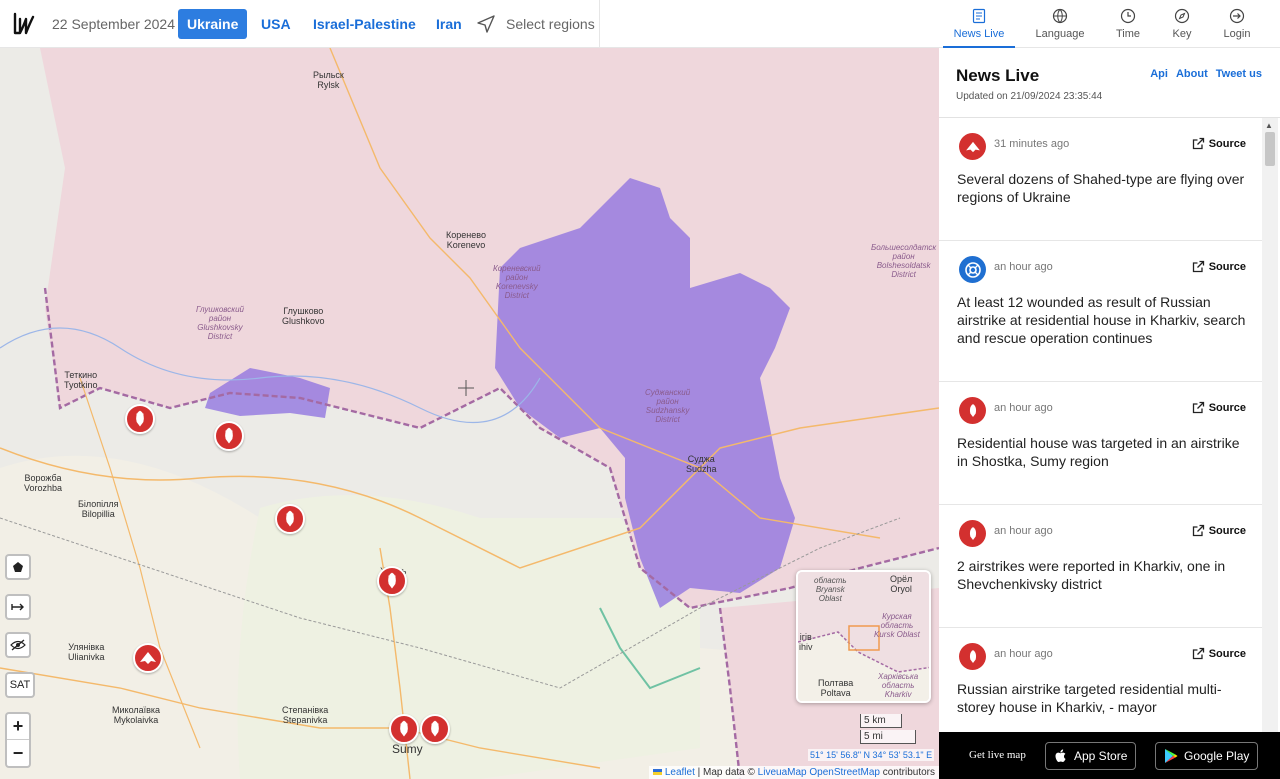 Image resolution: width=1280 pixels, height=779 pixels. I want to click on place-ulianivka: Улянівка Ulianivka, so click(86, 652).